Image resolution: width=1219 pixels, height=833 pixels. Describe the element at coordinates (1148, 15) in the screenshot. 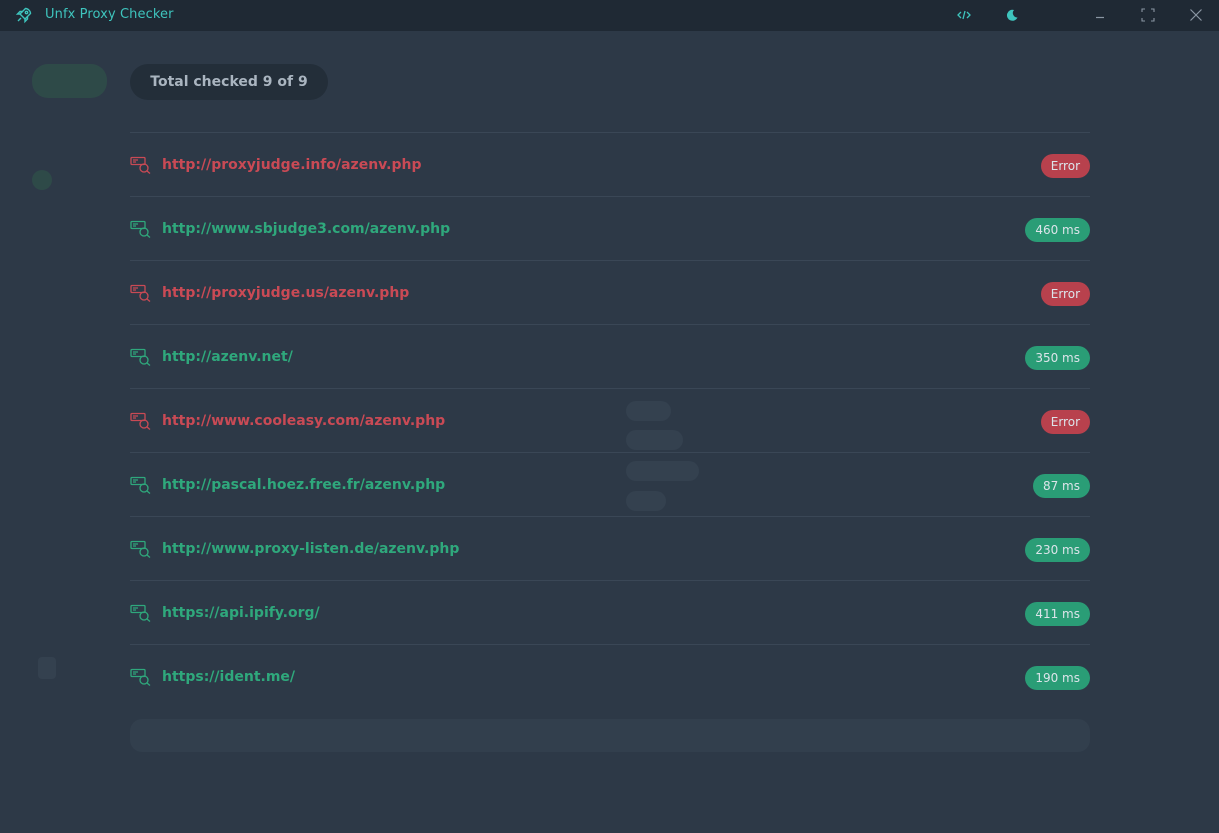

I see `maximize-icon` at that location.